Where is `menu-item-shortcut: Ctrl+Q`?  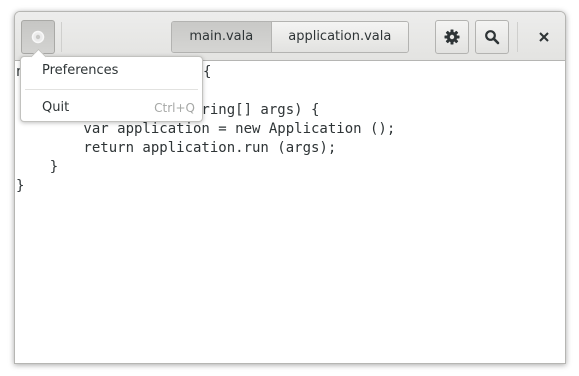
menu-item-shortcut: Ctrl+Q is located at coordinates (174, 108).